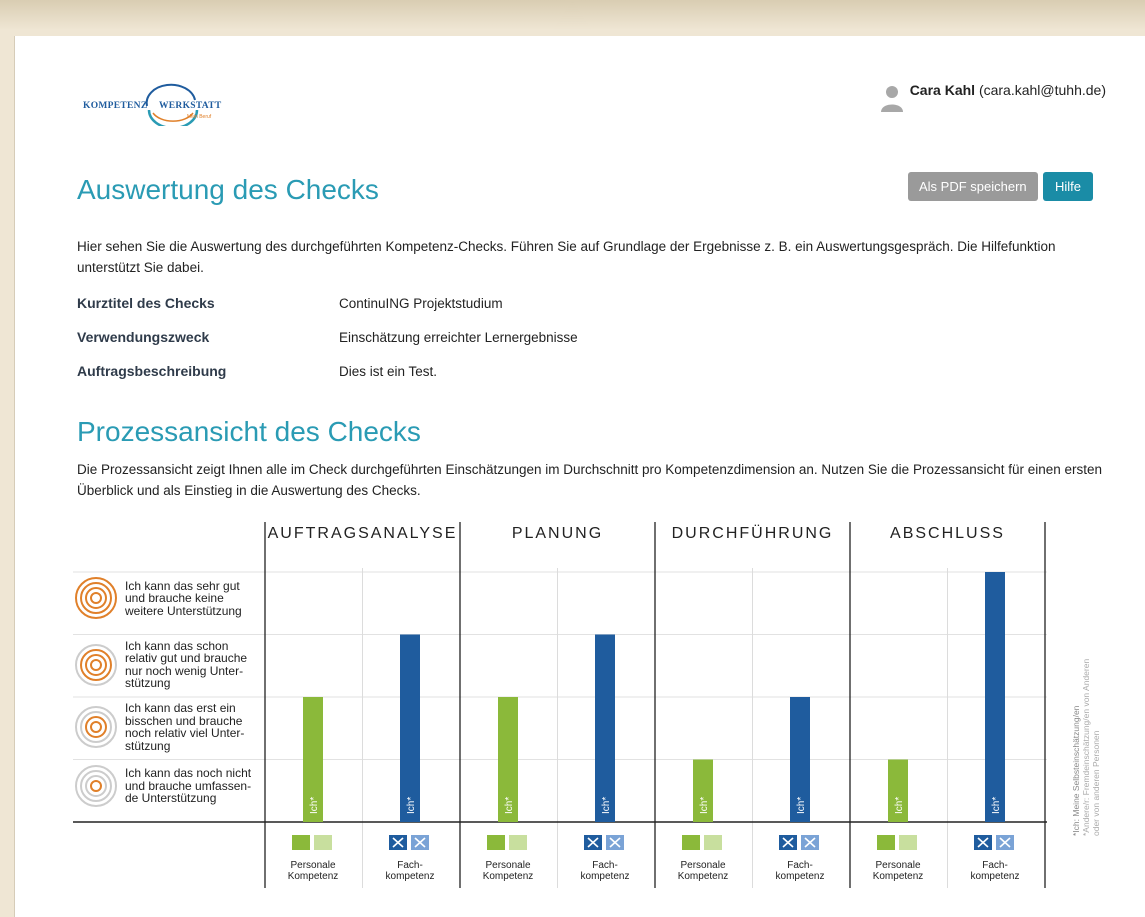 The width and height of the screenshot is (1145, 917). What do you see at coordinates (753, 533) in the screenshot?
I see `phase-header-3: DURCHFÜHRUNG` at bounding box center [753, 533].